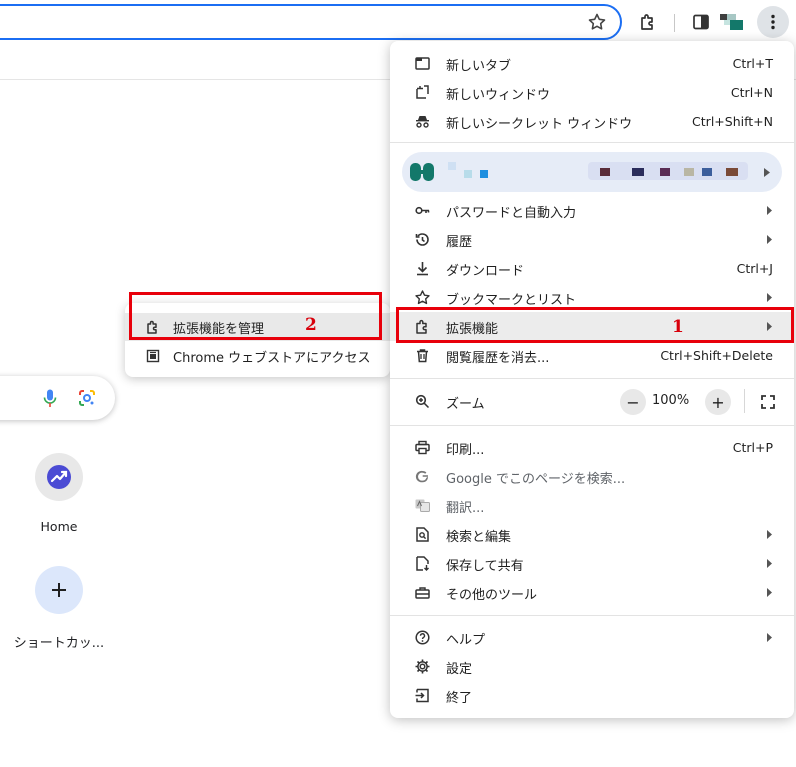 The height and width of the screenshot is (767, 796). I want to click on help-icon, so click(422, 637).